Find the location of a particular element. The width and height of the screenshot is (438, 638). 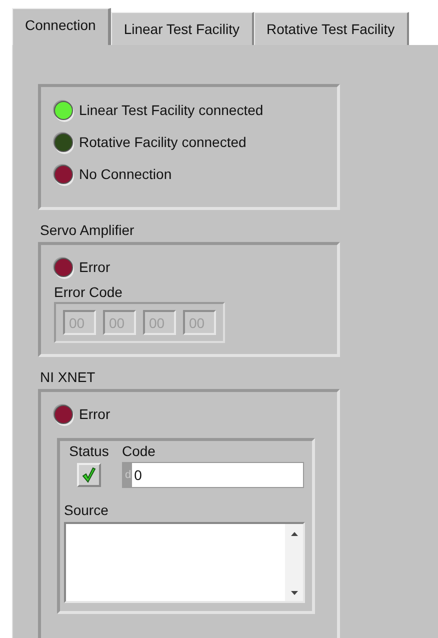

status-checkbox is located at coordinates (89, 475).